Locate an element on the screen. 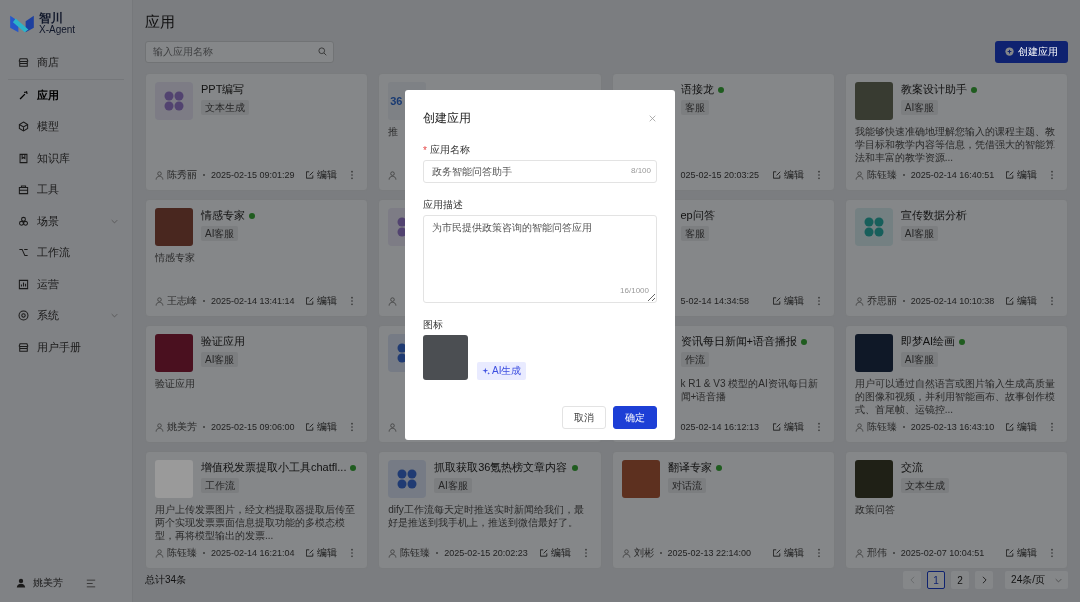 The height and width of the screenshot is (602, 1080). category-tag: 对话流 is located at coordinates (686, 486).